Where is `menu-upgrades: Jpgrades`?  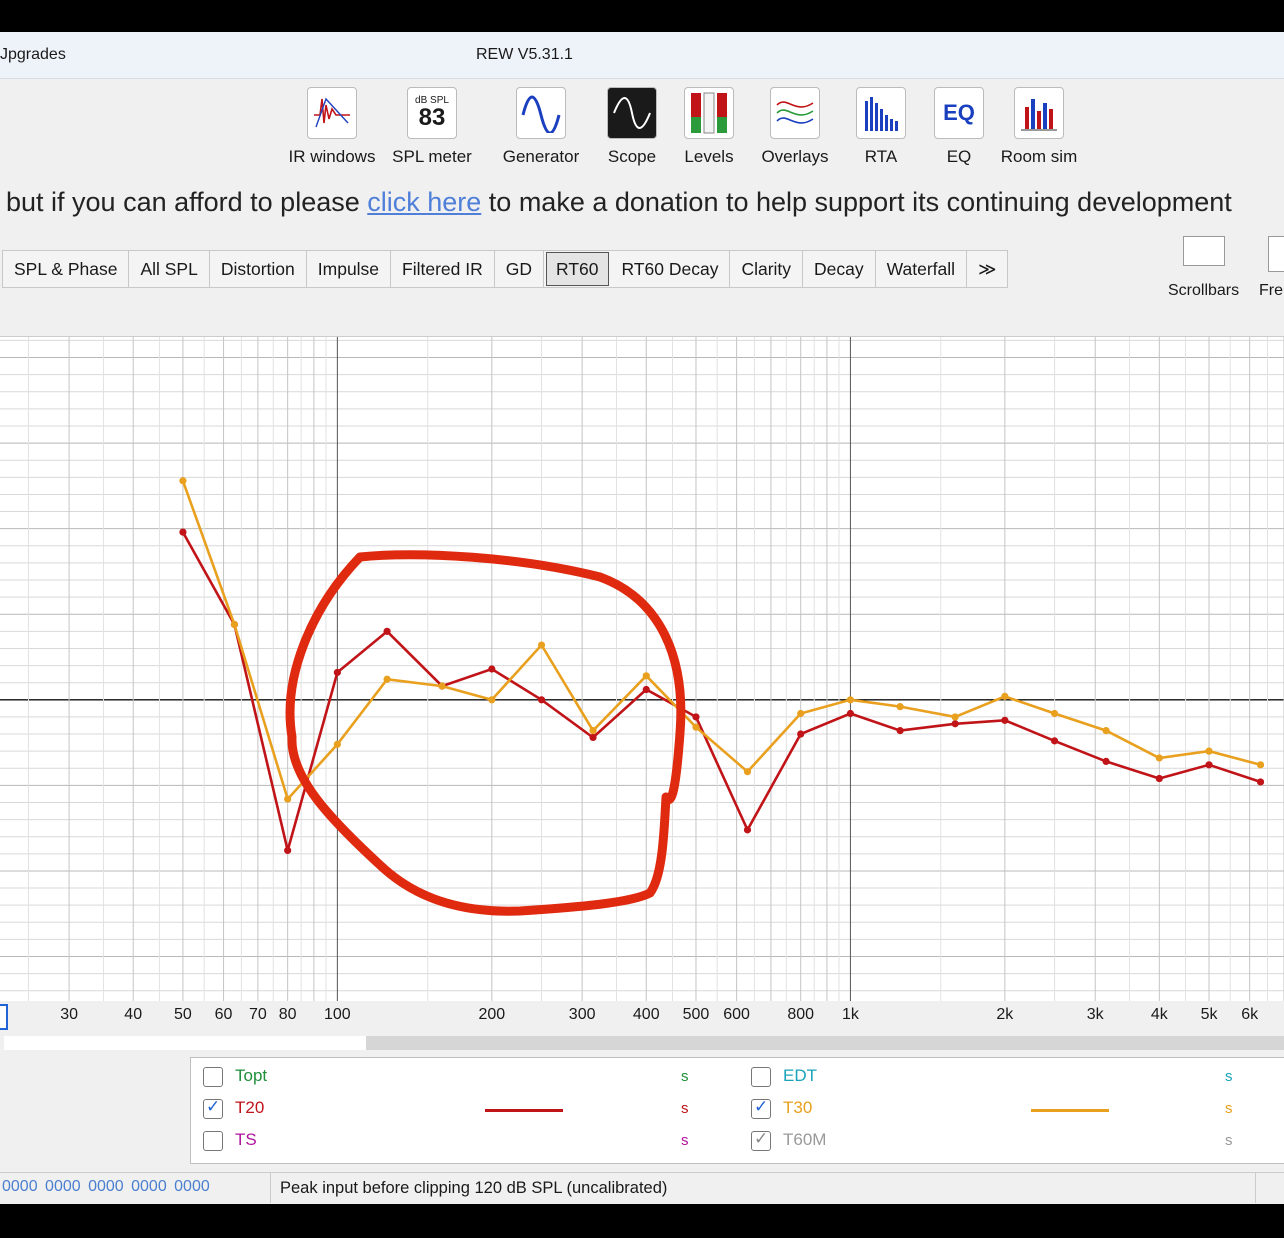 menu-upgrades: Jpgrades is located at coordinates (33, 55).